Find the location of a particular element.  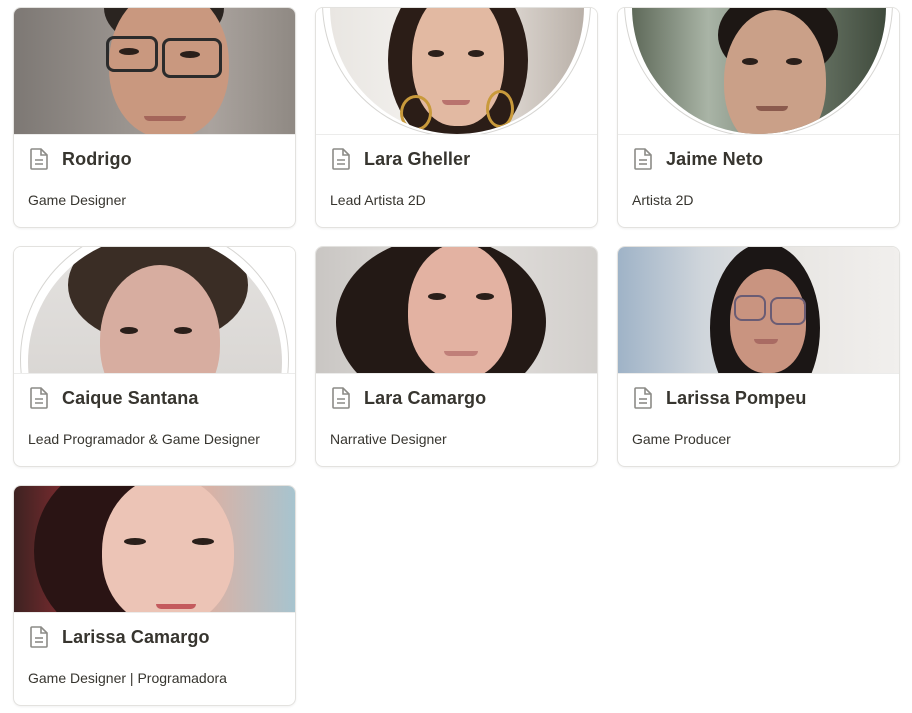

gallery-card-lara-camargo: Lara Camargo Narrative Designer is located at coordinates (456, 356).